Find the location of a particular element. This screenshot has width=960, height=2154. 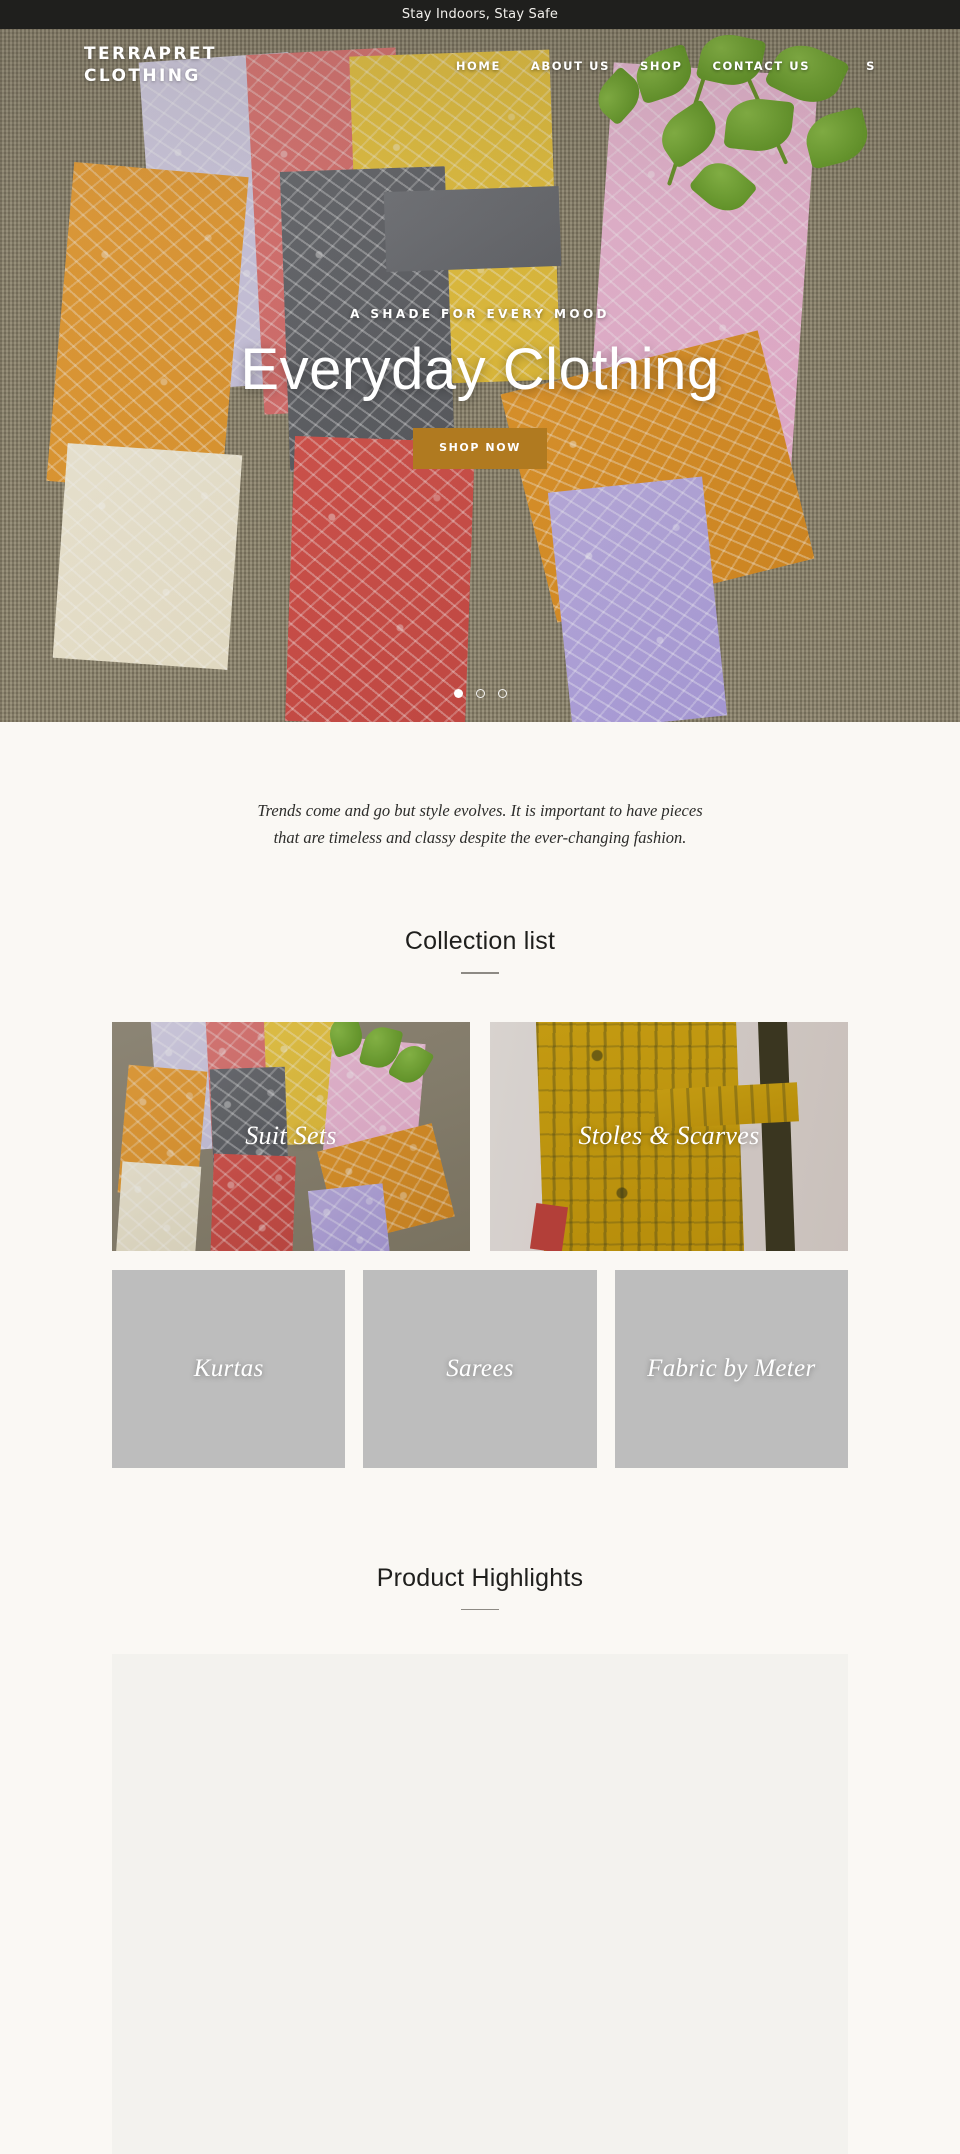

collection-list-heading-block: Collection list is located at coordinates (480, 950).